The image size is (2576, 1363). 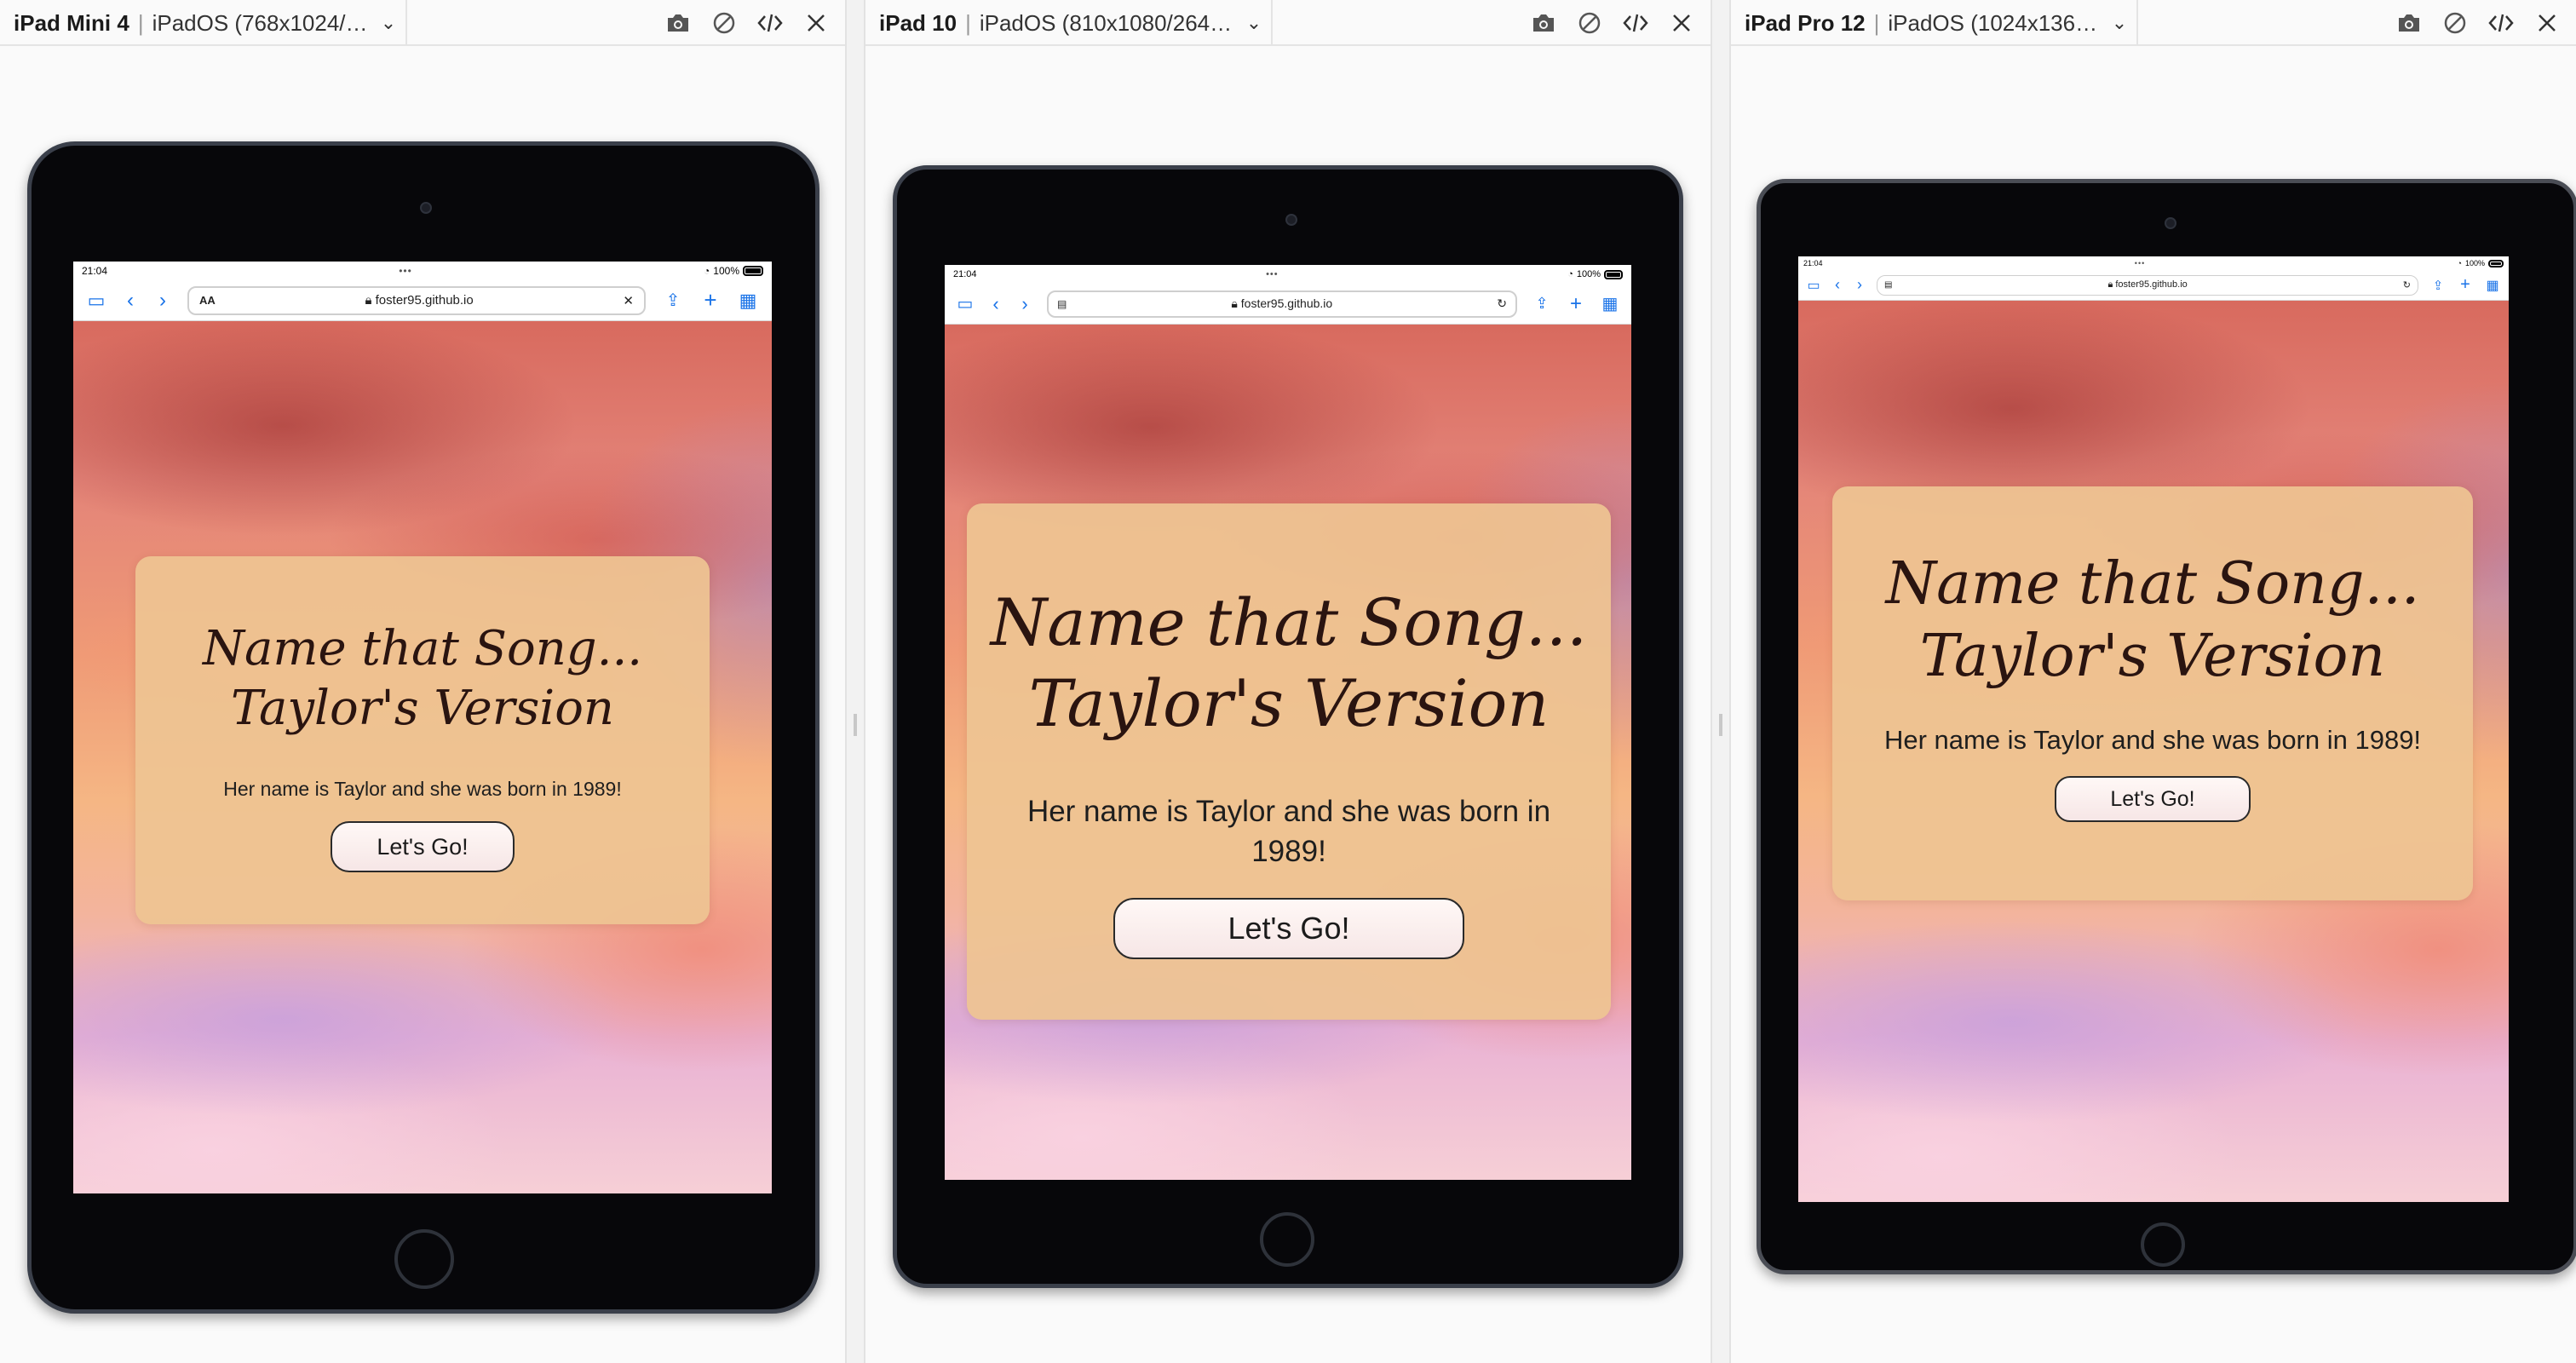 I want to click on device-name: iPad Mini 4, so click(x=71, y=22).